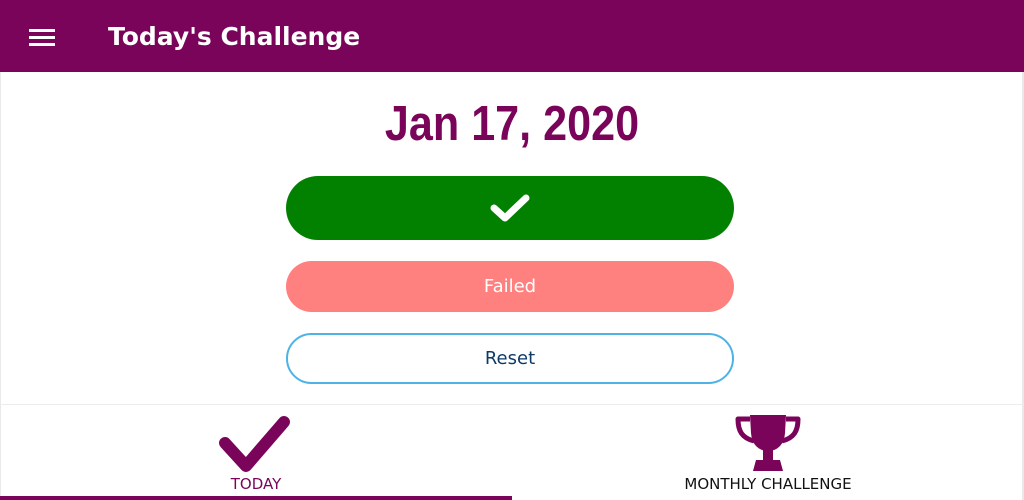 The width and height of the screenshot is (1024, 500). Describe the element at coordinates (512, 124) in the screenshot. I see `challenge-date: Jan 17, 2020` at that location.